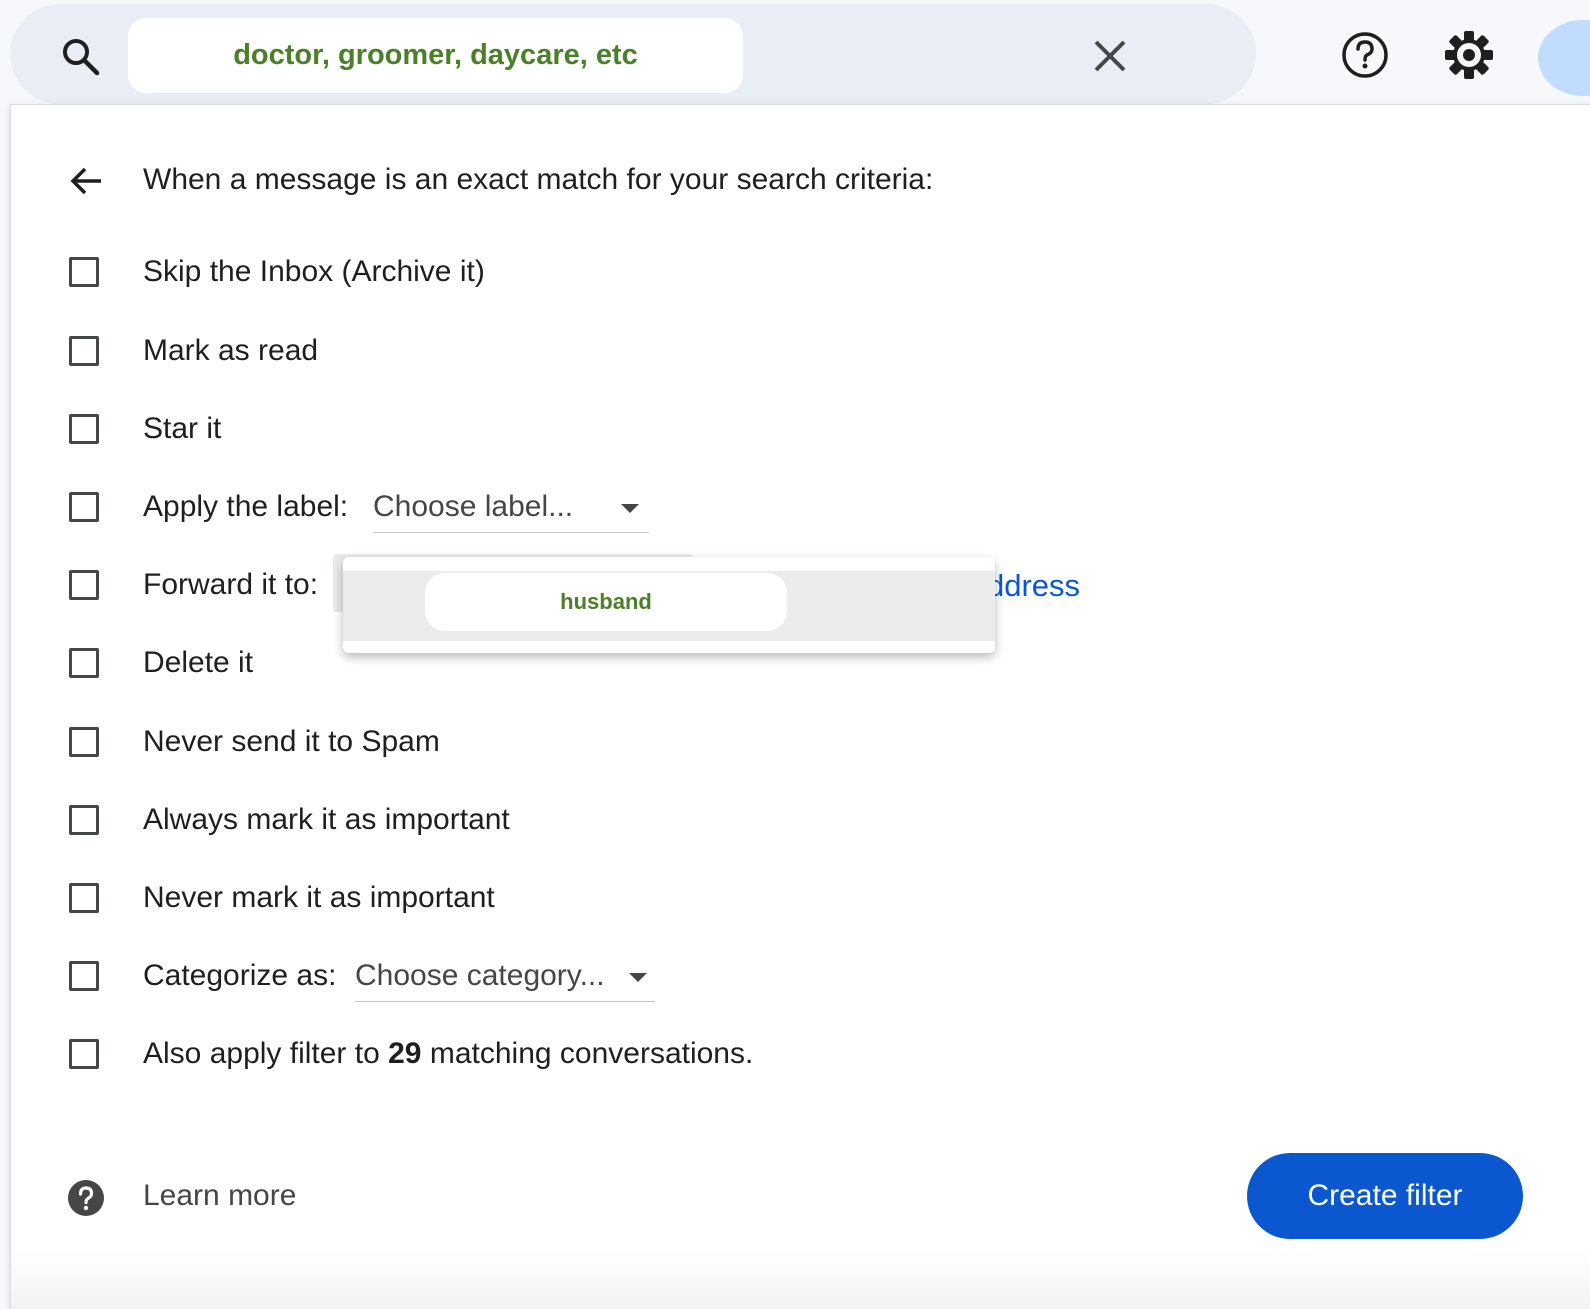 The height and width of the screenshot is (1309, 1590). I want to click on close-icon, so click(1110, 56).